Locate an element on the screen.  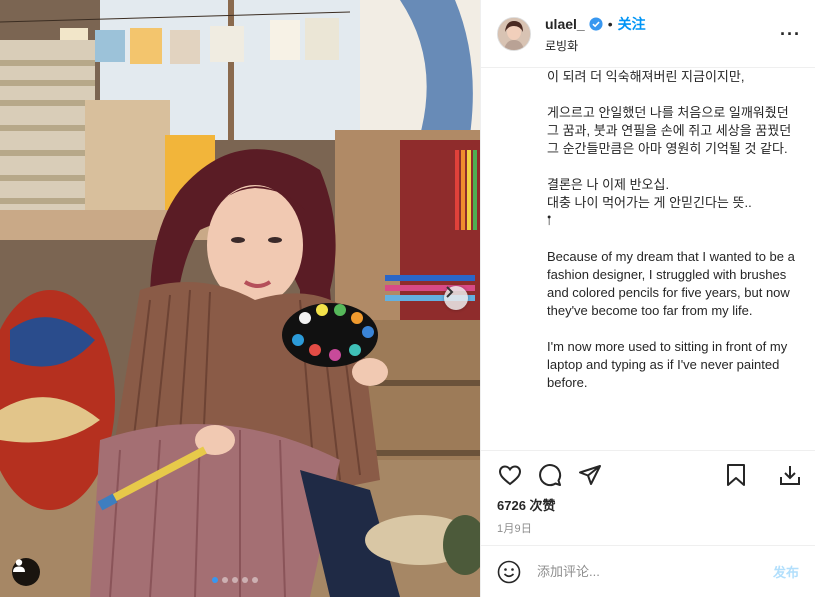
comment-button is located at coordinates (550, 475).